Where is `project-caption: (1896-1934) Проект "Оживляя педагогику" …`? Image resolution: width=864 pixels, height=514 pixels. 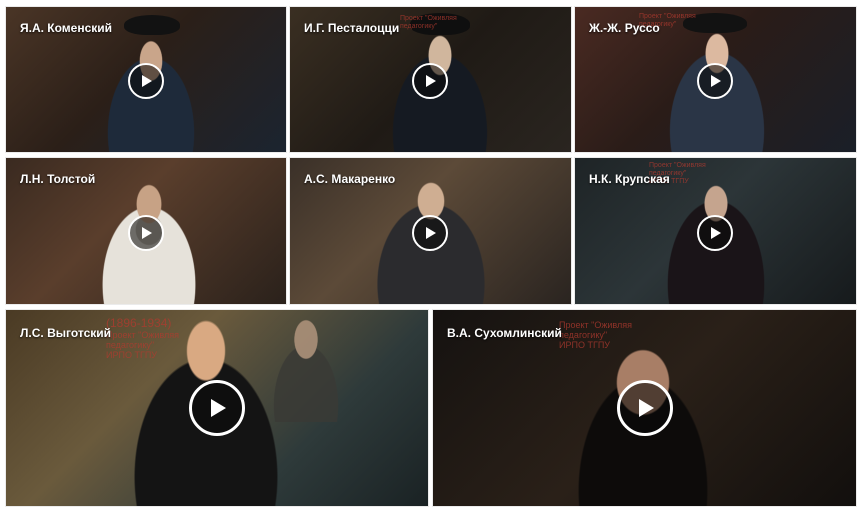 project-caption: (1896-1934) Проект "Оживляя педагогику" … is located at coordinates (142, 338).